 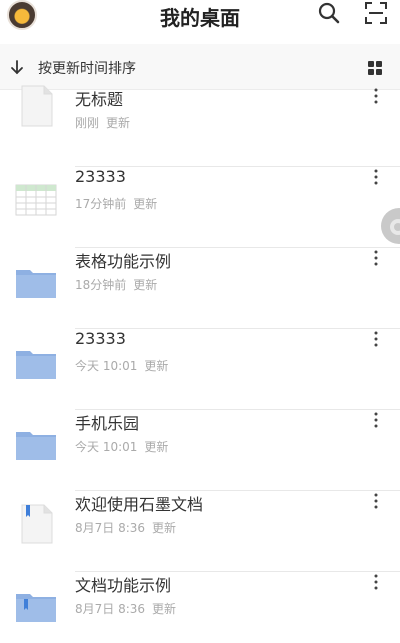 What do you see at coordinates (102, 122) in the screenshot?
I see `file-meta: 刚刚 更新` at bounding box center [102, 122].